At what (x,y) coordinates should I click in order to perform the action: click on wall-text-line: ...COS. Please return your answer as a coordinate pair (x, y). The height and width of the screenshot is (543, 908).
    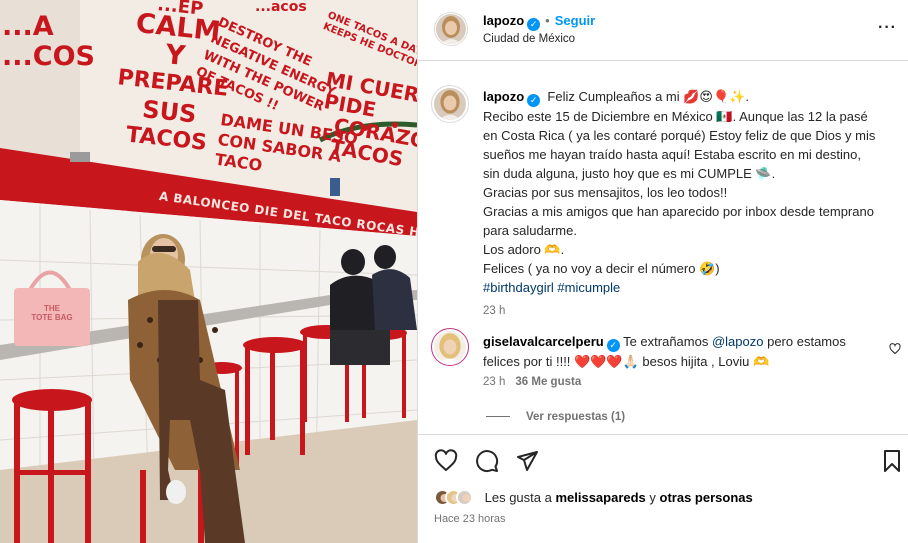
    Looking at the image, I should click on (48, 56).